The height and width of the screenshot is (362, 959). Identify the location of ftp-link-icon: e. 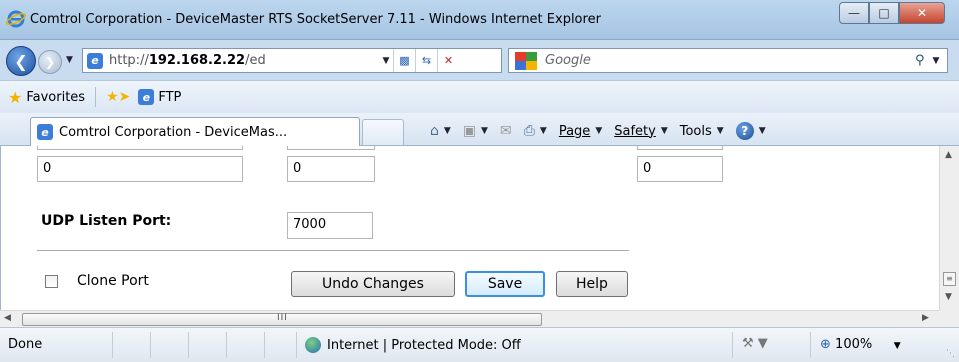
(146, 97).